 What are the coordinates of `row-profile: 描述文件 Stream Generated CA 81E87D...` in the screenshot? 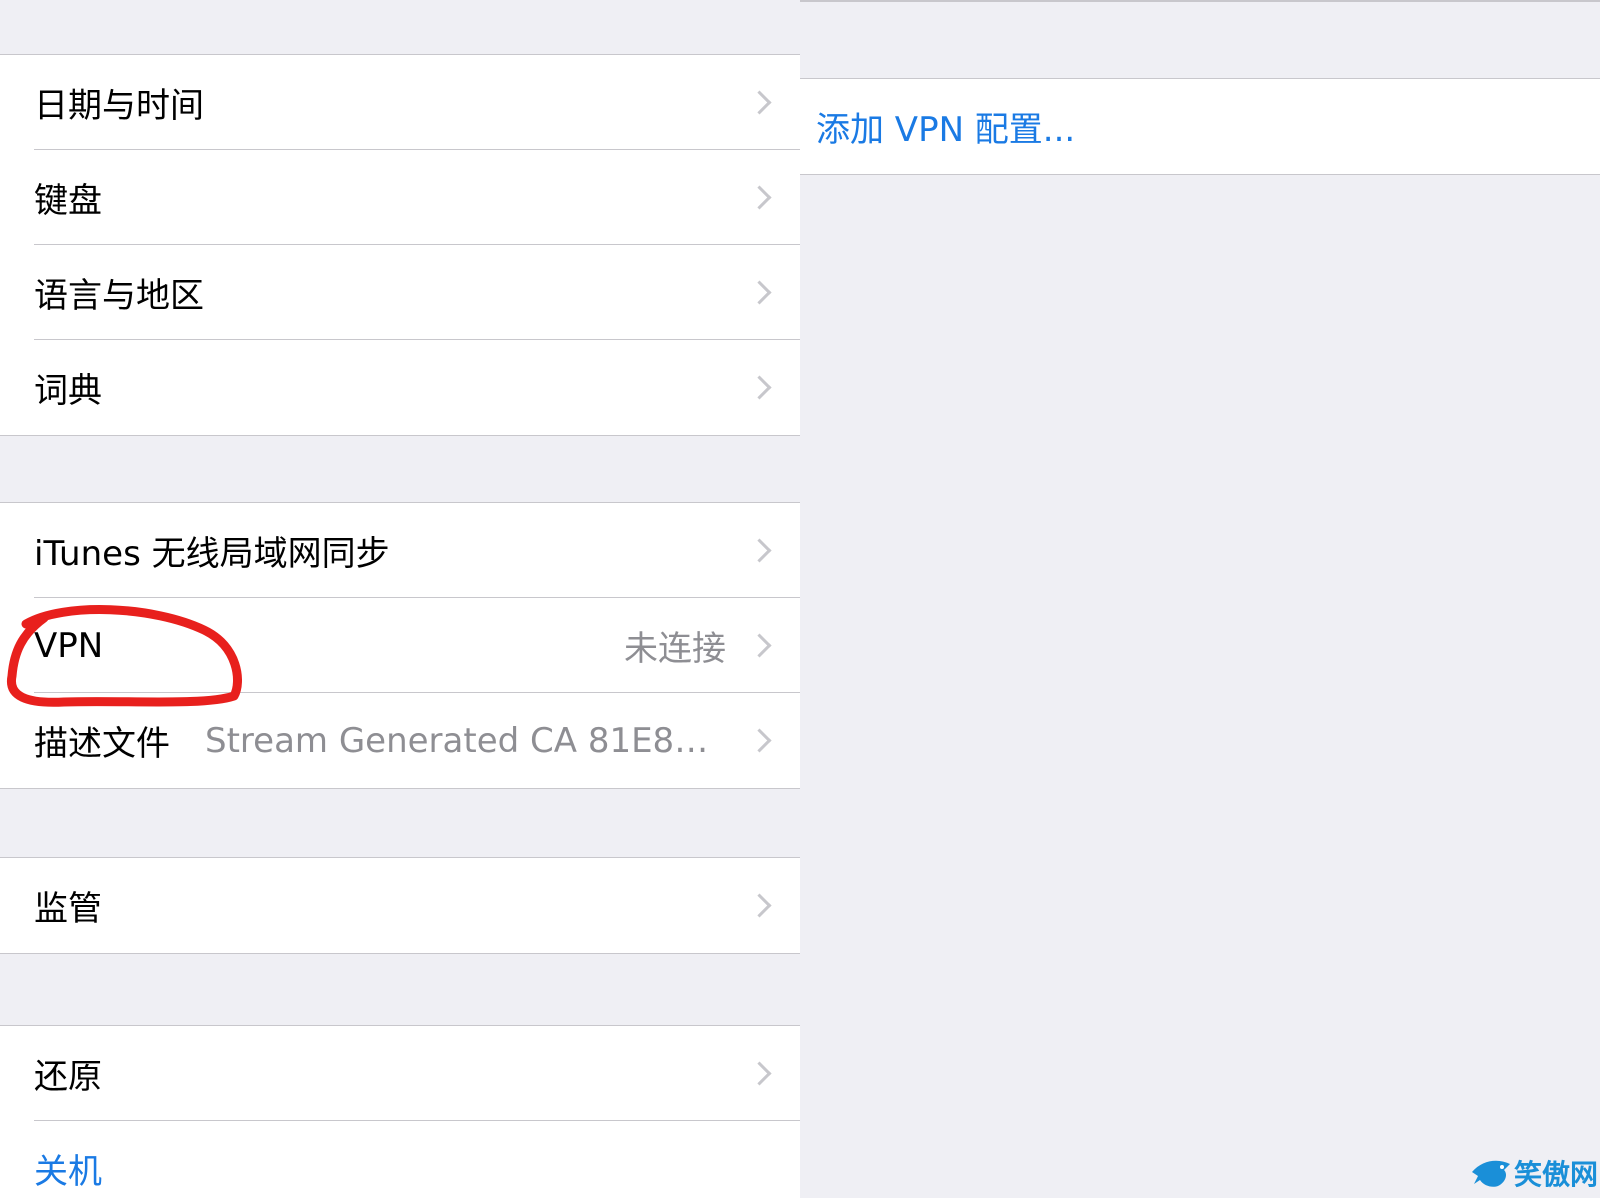 It's located at (400, 740).